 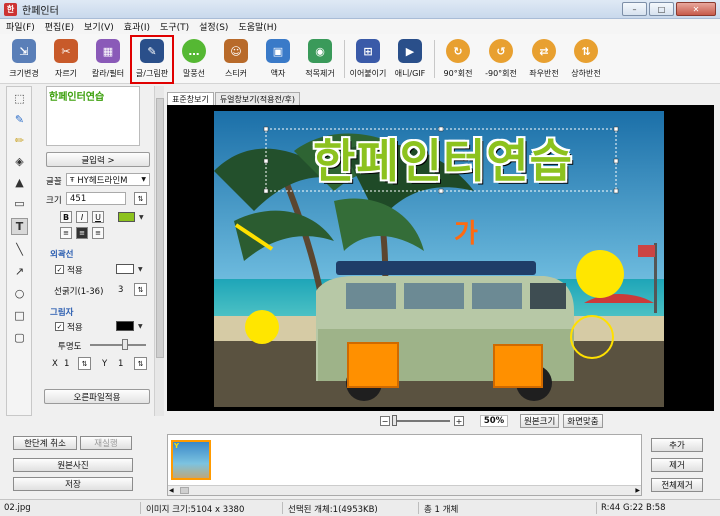 What do you see at coordinates (257, 26) in the screenshot?
I see `menu-help: 도움말(H)` at bounding box center [257, 26].